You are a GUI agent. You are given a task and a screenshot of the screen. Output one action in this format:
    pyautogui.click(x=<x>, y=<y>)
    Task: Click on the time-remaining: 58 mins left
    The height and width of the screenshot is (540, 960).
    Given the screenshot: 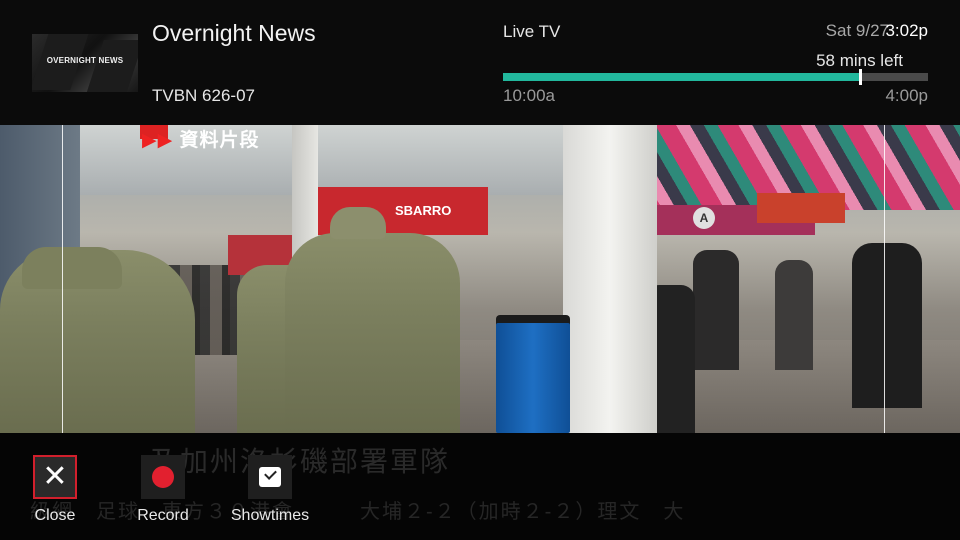 What is the action you would take?
    pyautogui.click(x=859, y=60)
    